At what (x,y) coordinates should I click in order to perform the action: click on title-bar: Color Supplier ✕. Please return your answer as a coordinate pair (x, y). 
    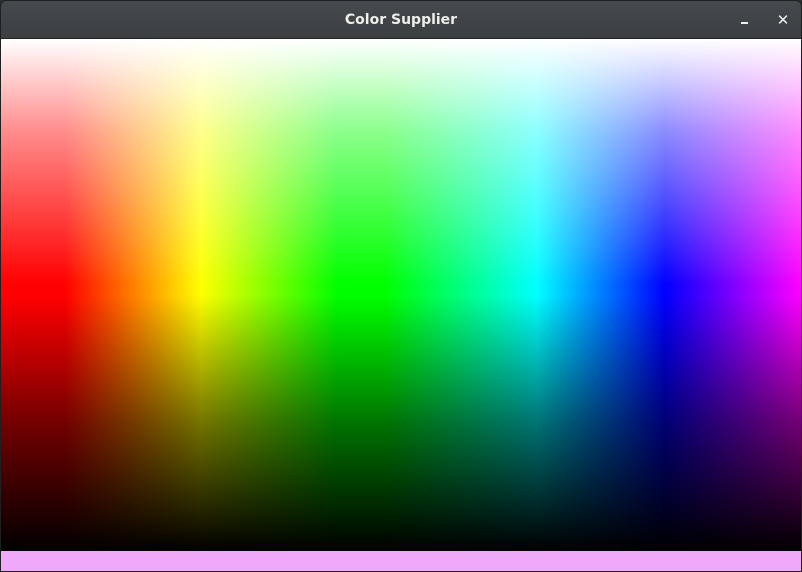
    Looking at the image, I should click on (401, 20).